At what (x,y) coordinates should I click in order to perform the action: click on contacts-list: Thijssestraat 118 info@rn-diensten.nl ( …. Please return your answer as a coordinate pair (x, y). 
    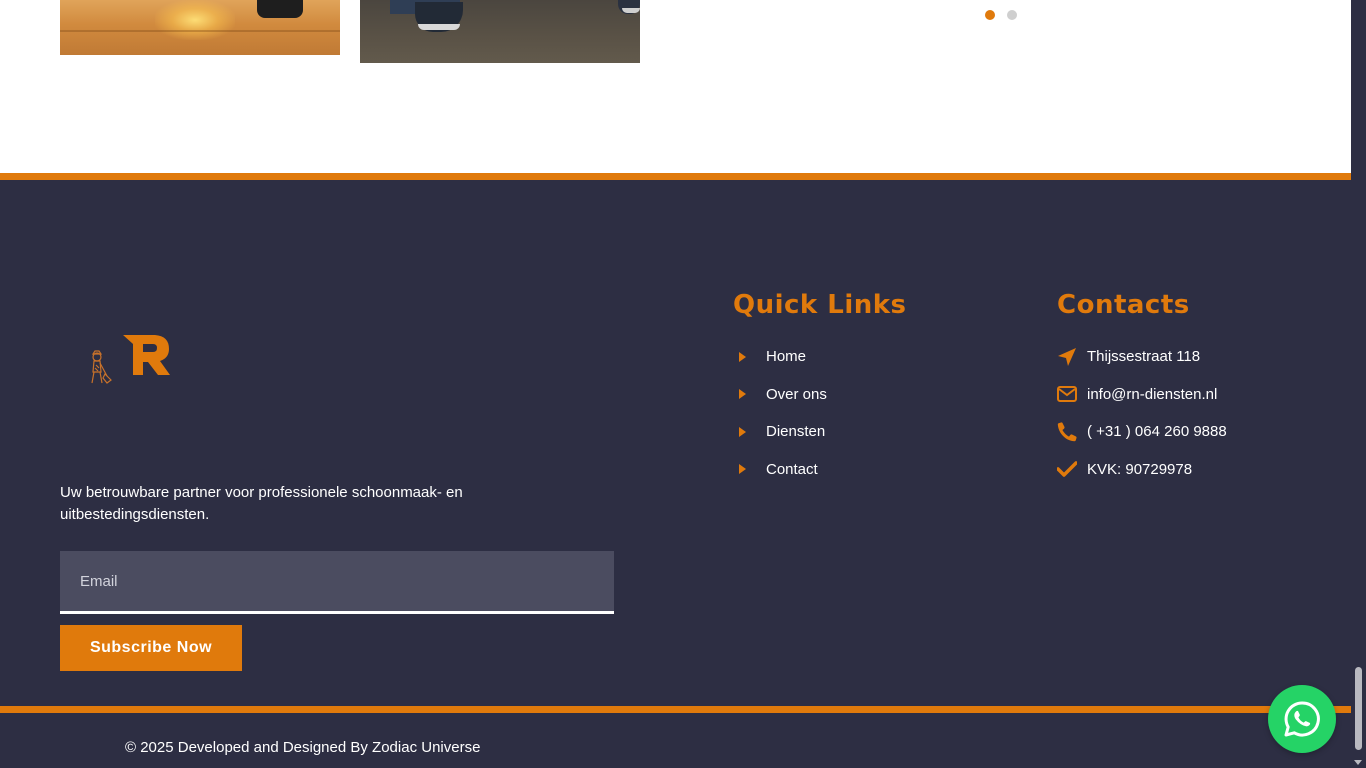
    Looking at the image, I should click on (1142, 413).